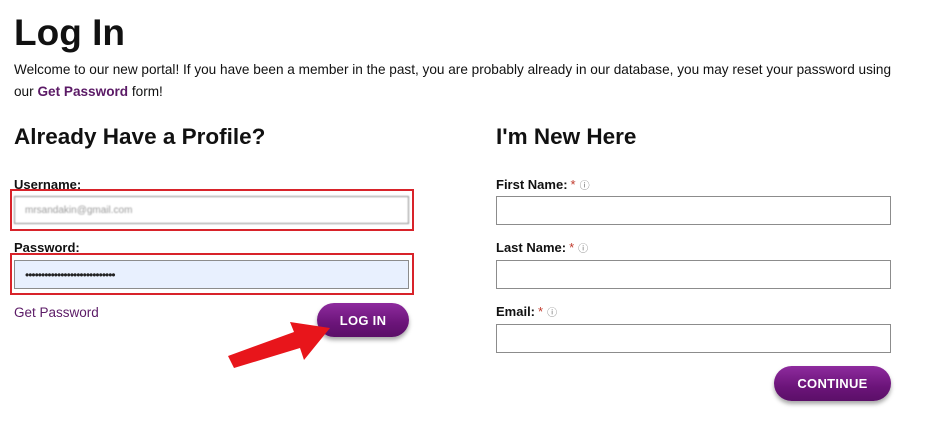 This screenshot has width=928, height=435. What do you see at coordinates (693, 210) in the screenshot?
I see `first-name-input` at bounding box center [693, 210].